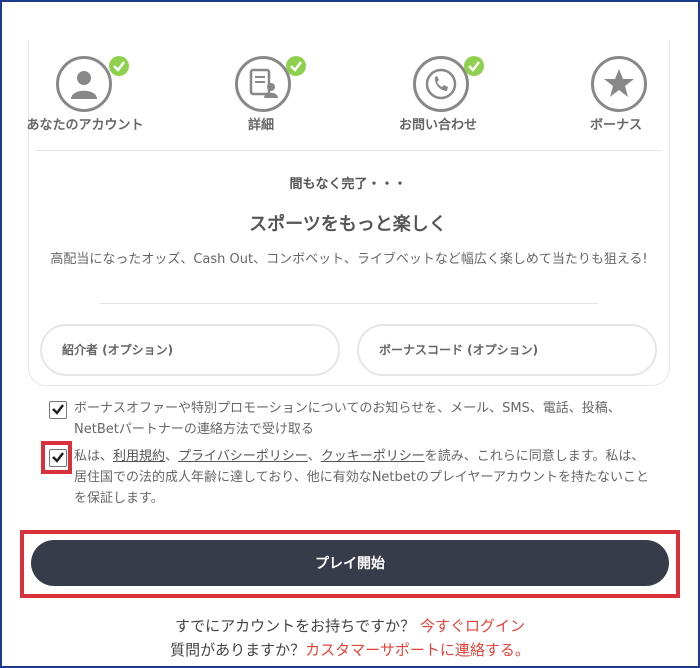  Describe the element at coordinates (238, 650) in the screenshot. I see `help-question: 質問がありますか？` at that location.